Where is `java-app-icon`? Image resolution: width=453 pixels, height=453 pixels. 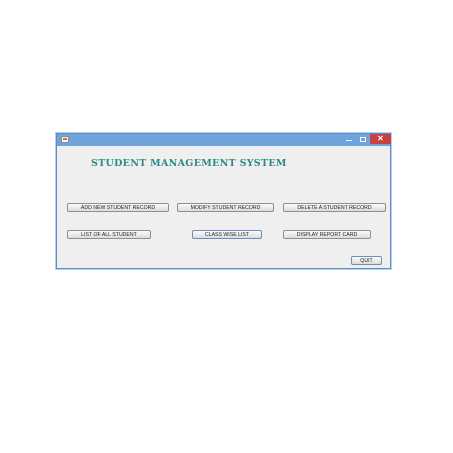 java-app-icon is located at coordinates (65, 139).